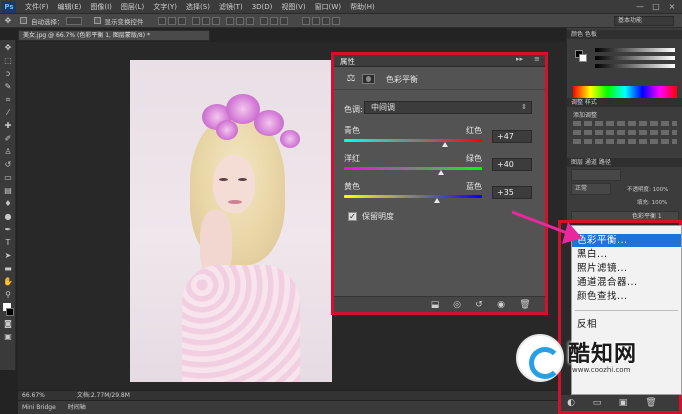 The width and height of the screenshot is (682, 414). What do you see at coordinates (624, 102) in the screenshot?
I see `adjustments-panel-tabs: 调整 样式` at bounding box center [624, 102].